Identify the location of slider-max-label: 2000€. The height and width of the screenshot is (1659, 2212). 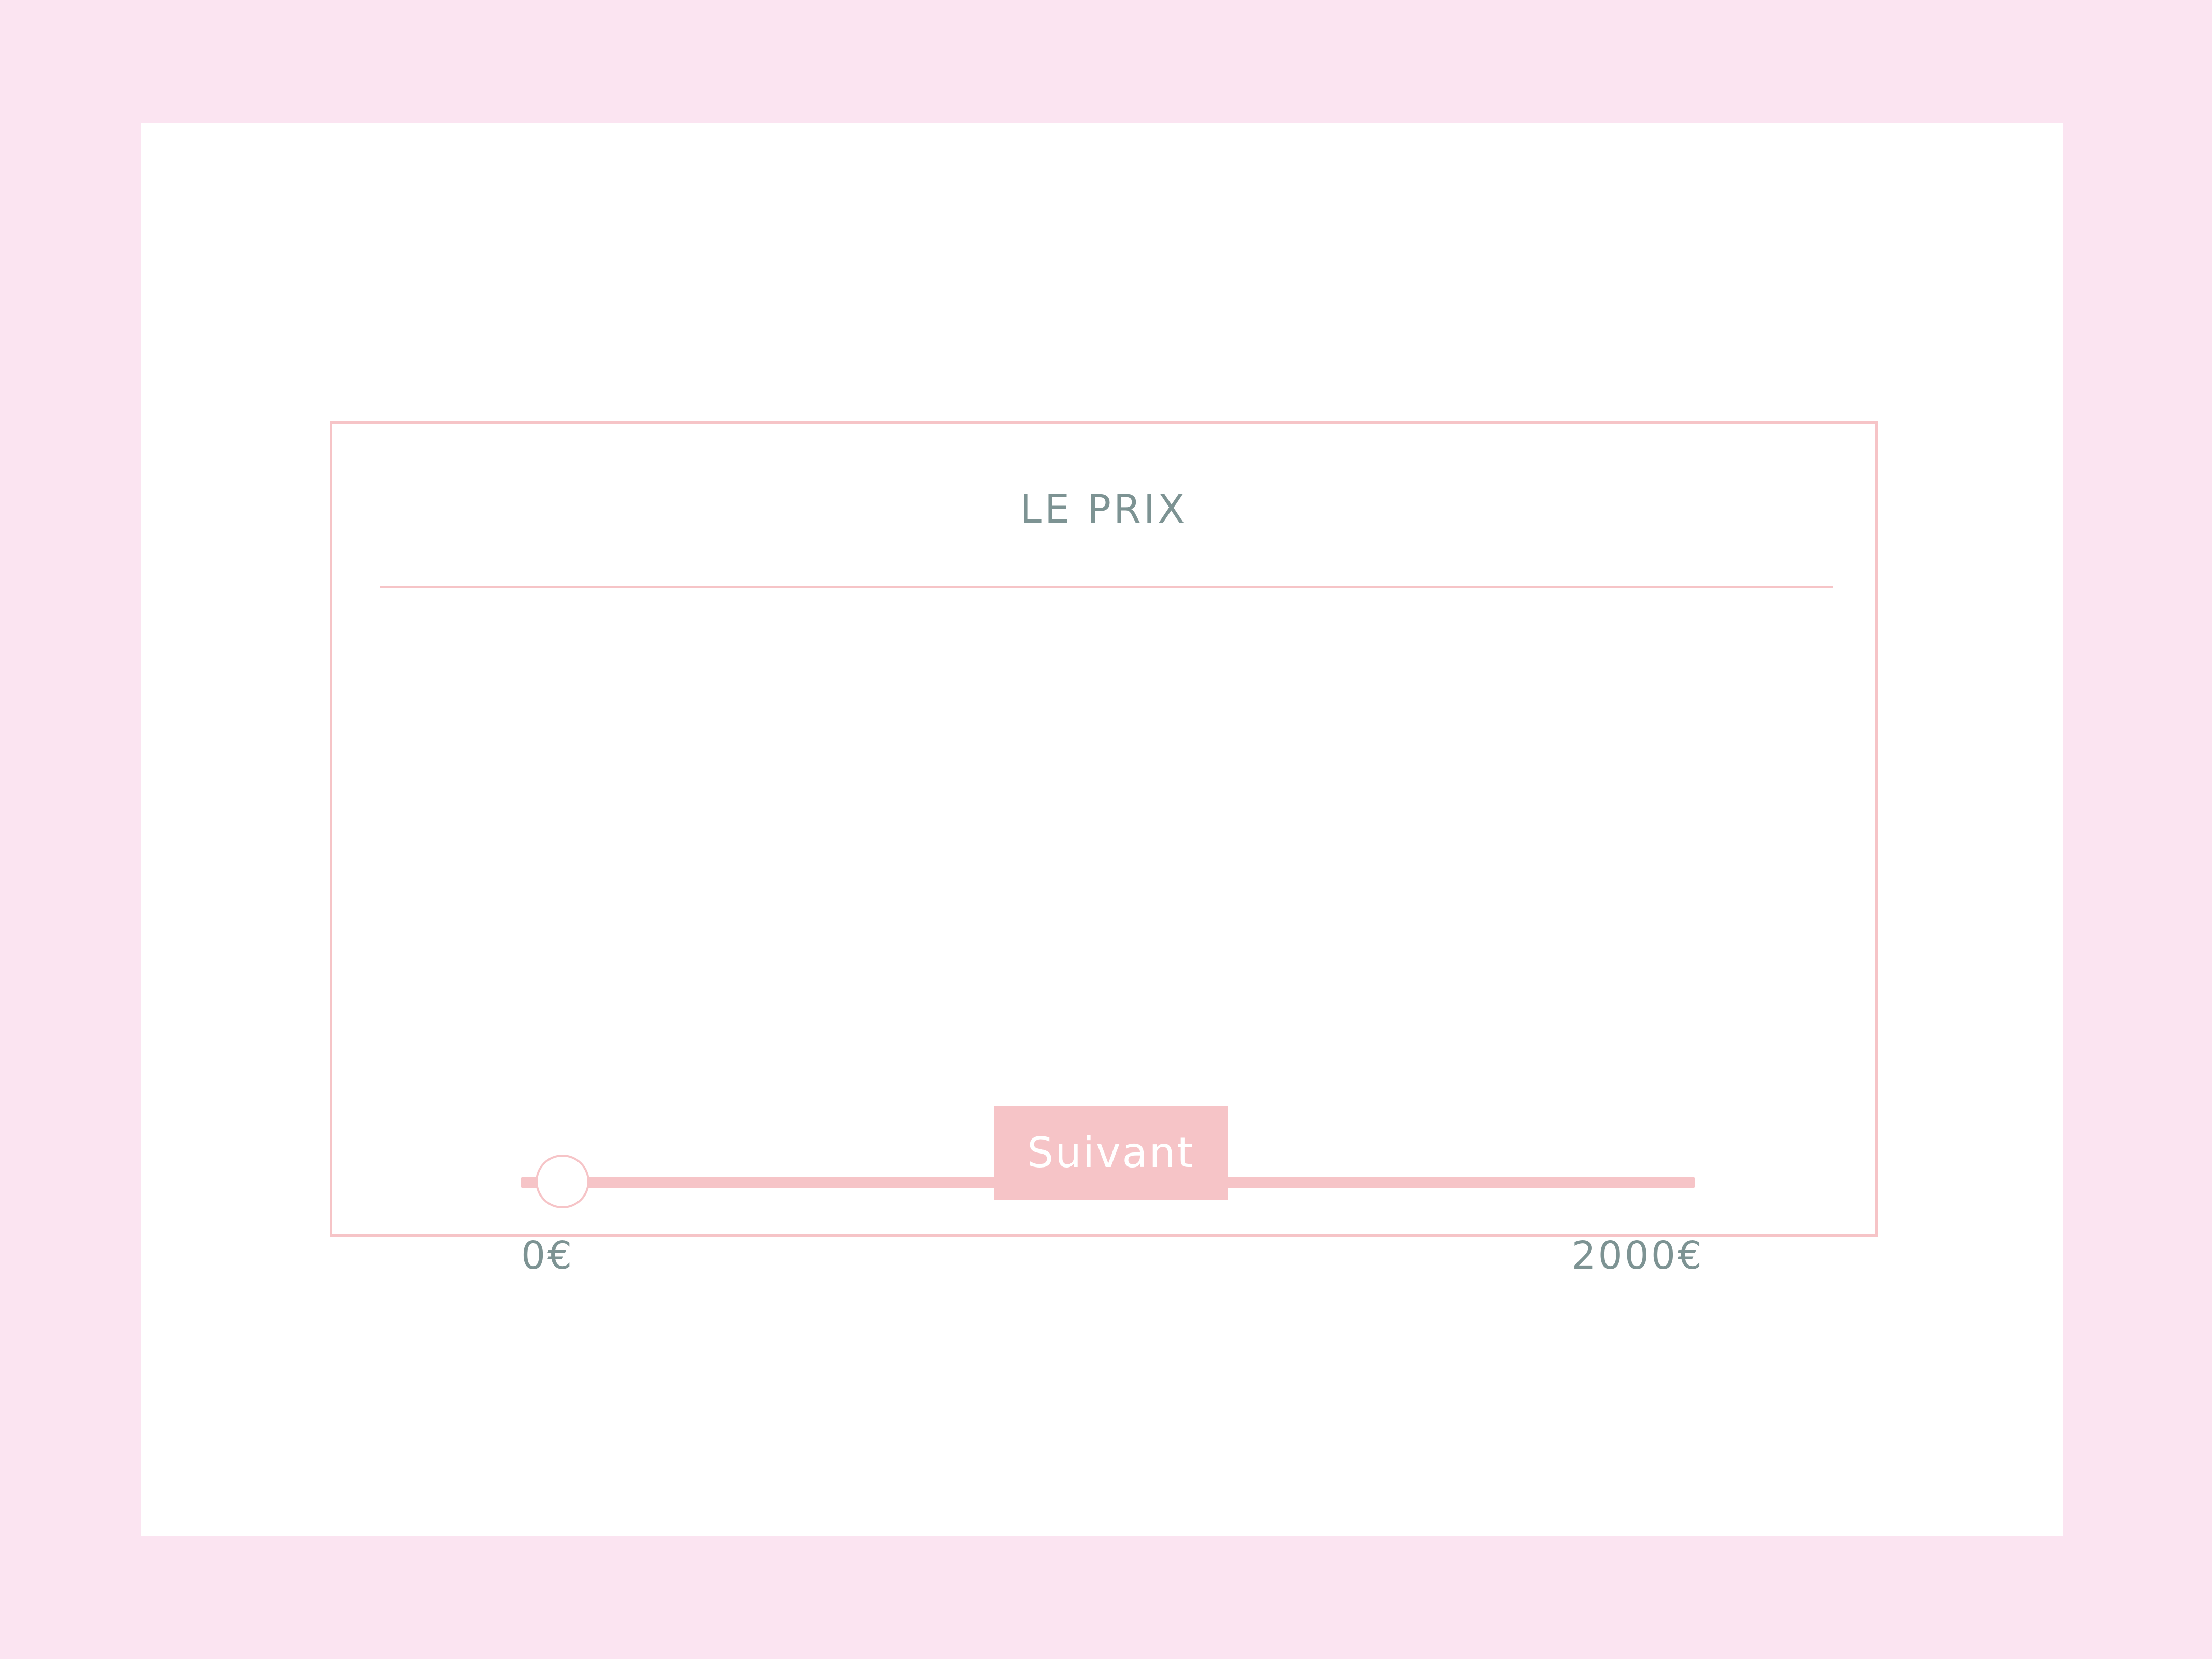
(1637, 1255).